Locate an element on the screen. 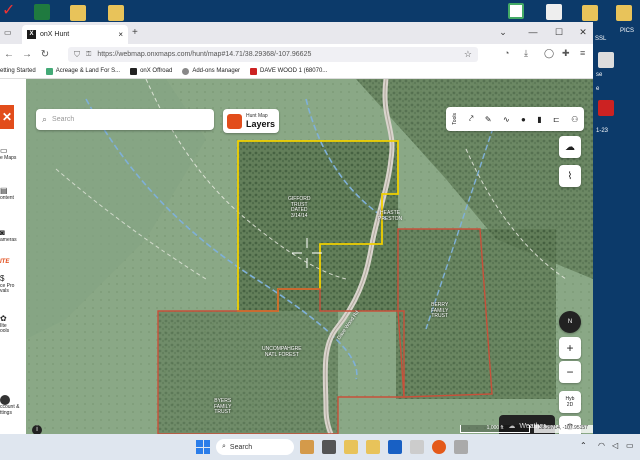  close-tab-icon: × is located at coordinates (120, 34).